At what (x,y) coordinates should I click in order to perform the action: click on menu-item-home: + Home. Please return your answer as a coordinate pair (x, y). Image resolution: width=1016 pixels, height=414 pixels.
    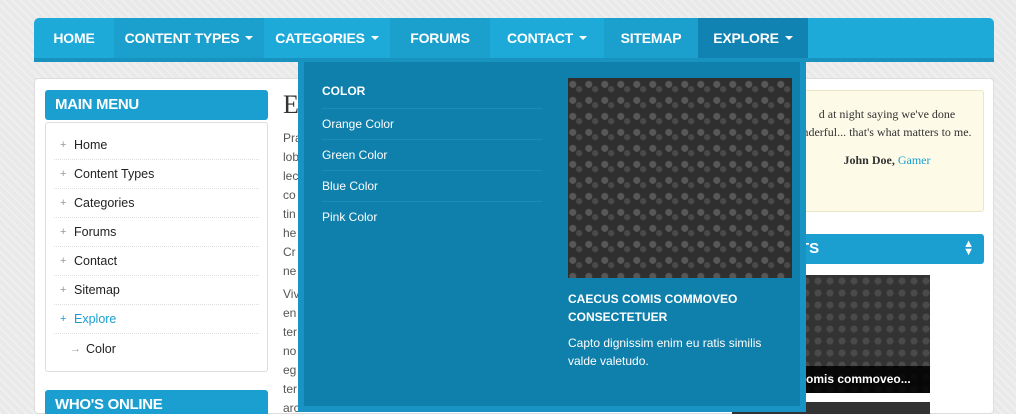
    Looking at the image, I should click on (156, 145).